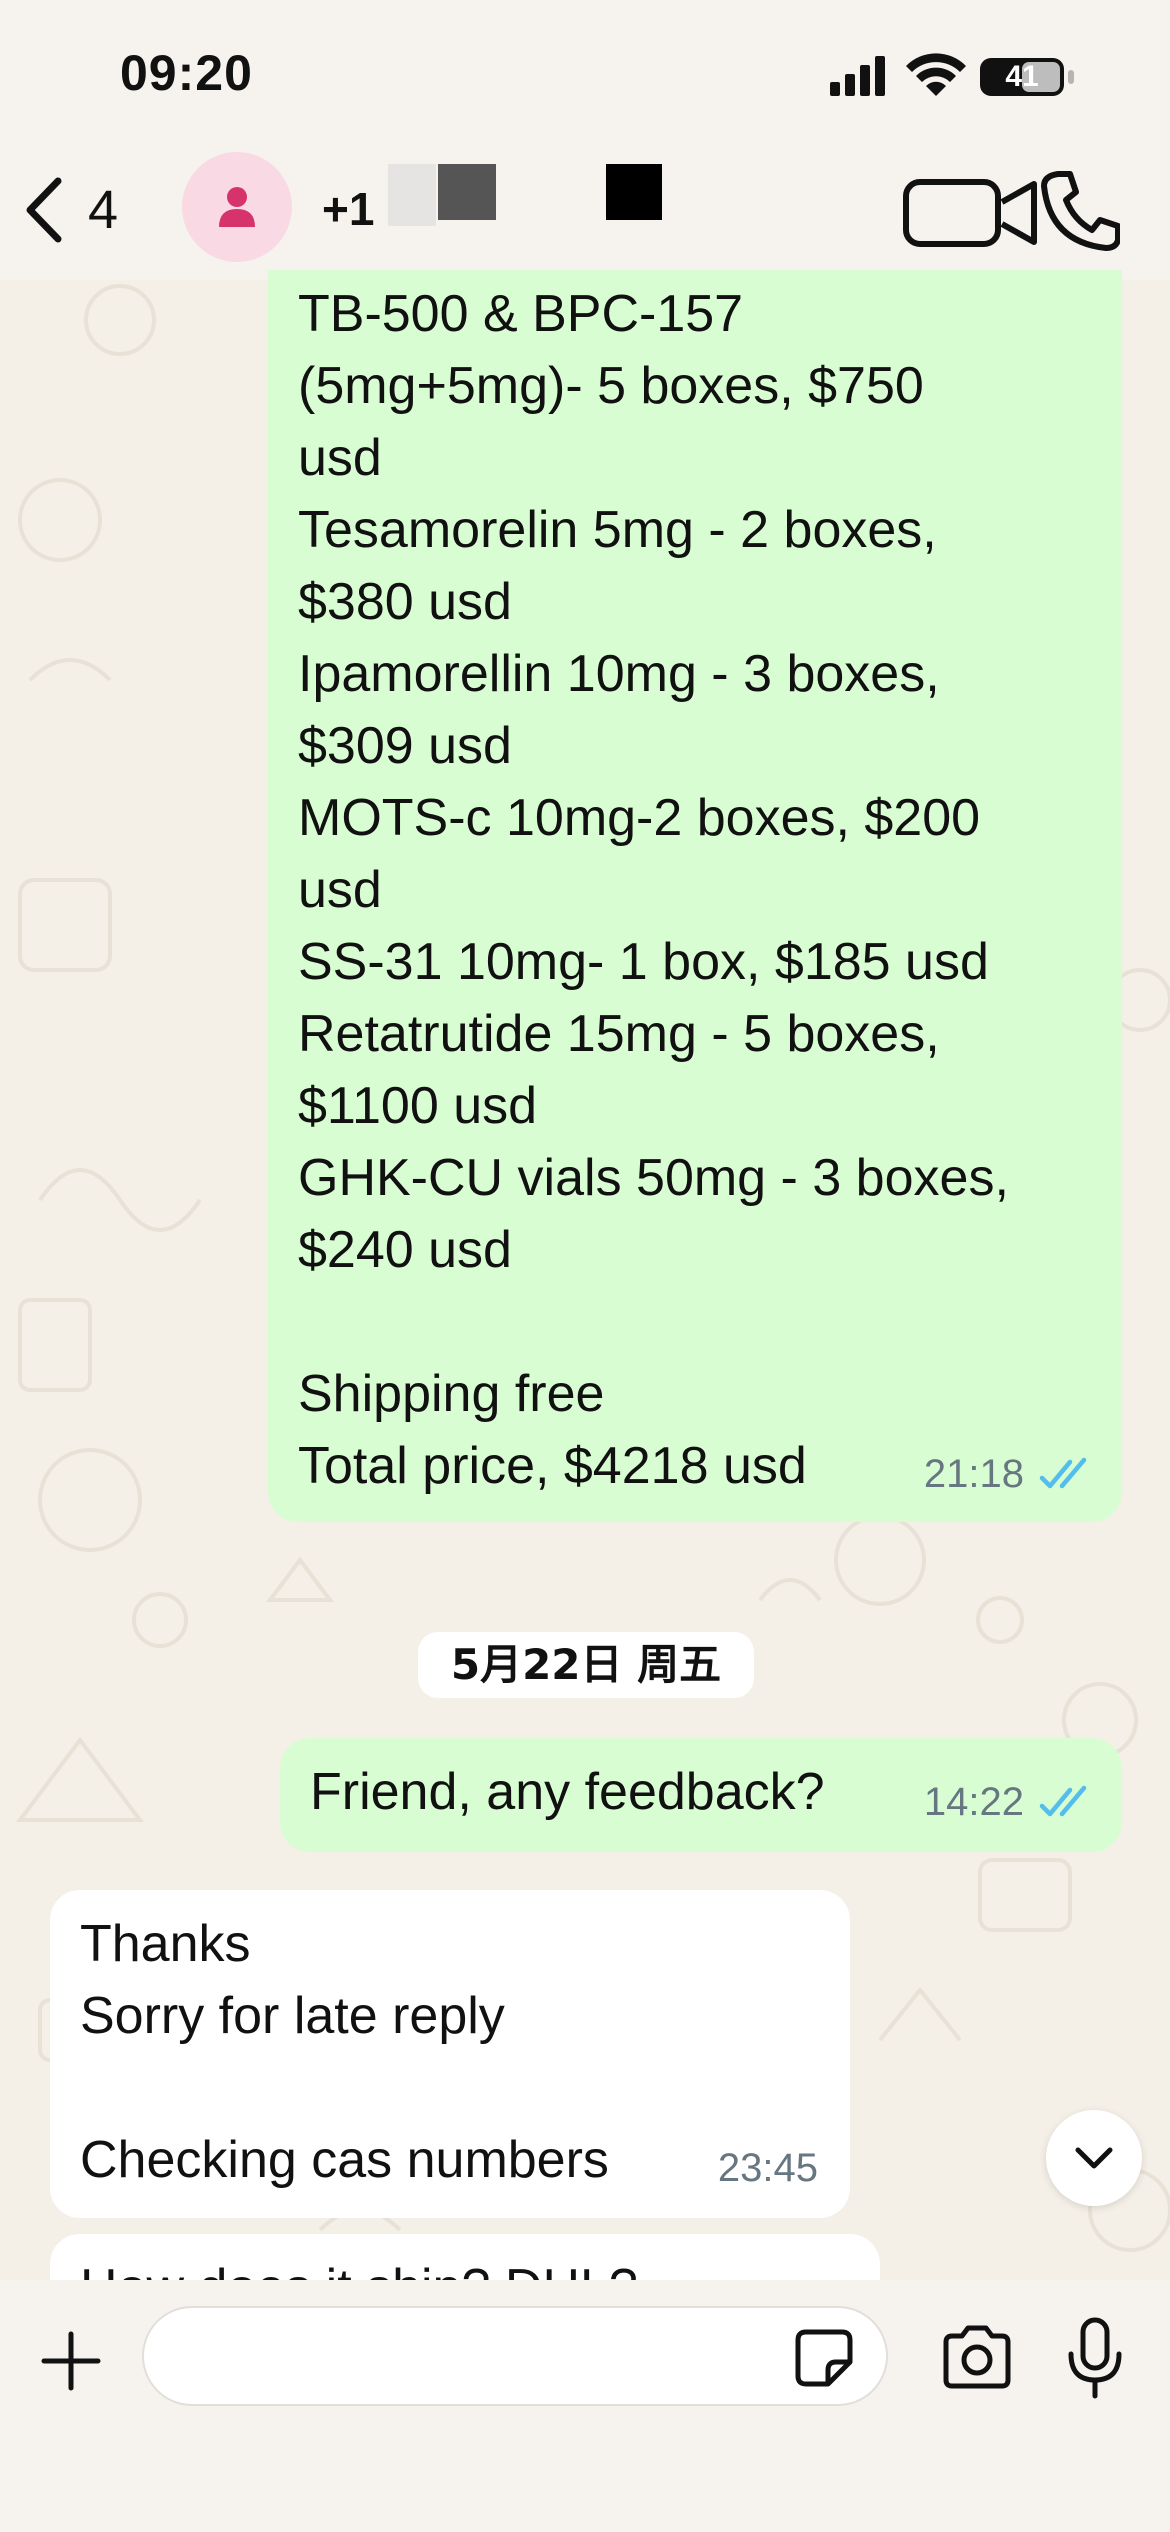 This screenshot has width=1170, height=2532. I want to click on message-line: Retatrutide 15mg - 5 boxes,, so click(619, 1034).